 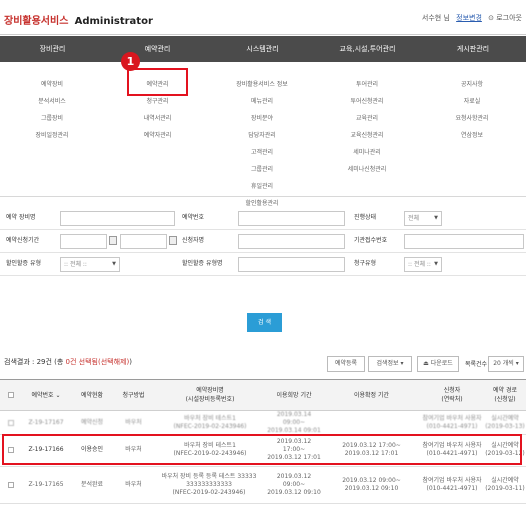 What do you see at coordinates (130, 362) in the screenshot?
I see `result-suffix: )` at bounding box center [130, 362].